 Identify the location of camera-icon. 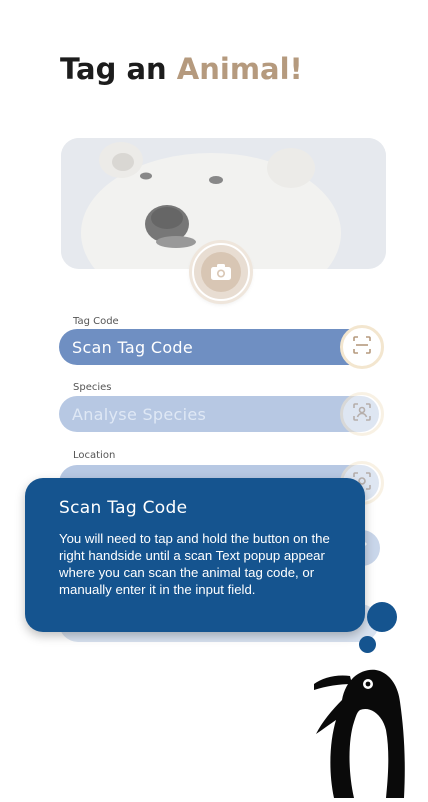
(221, 272).